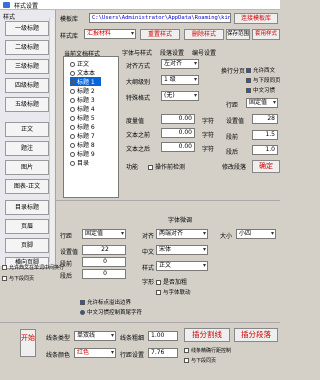  Describe the element at coordinates (238, 34) in the screenshot. I see `save-range-button: 保存范围` at that location.